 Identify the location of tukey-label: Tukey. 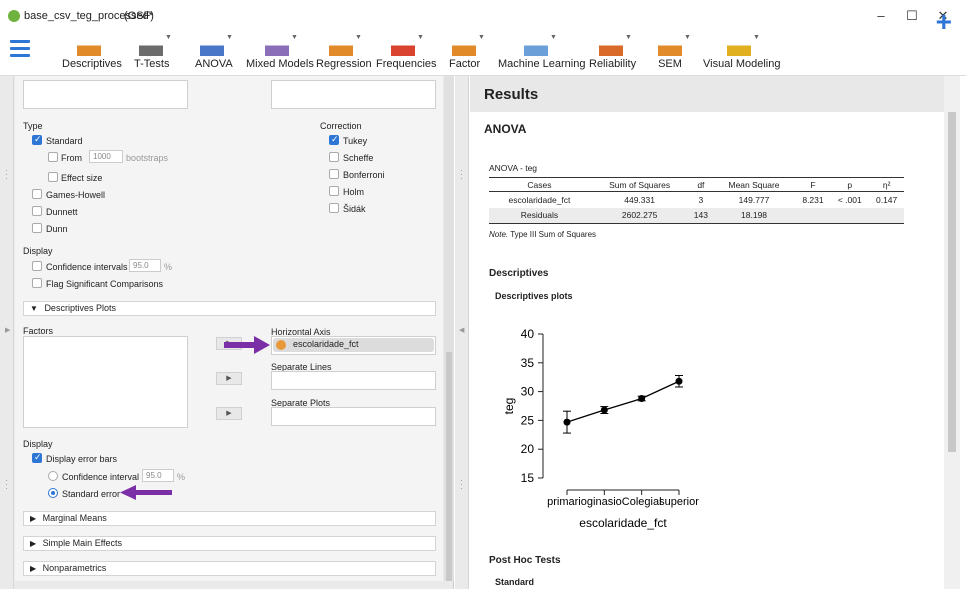
(355, 141).